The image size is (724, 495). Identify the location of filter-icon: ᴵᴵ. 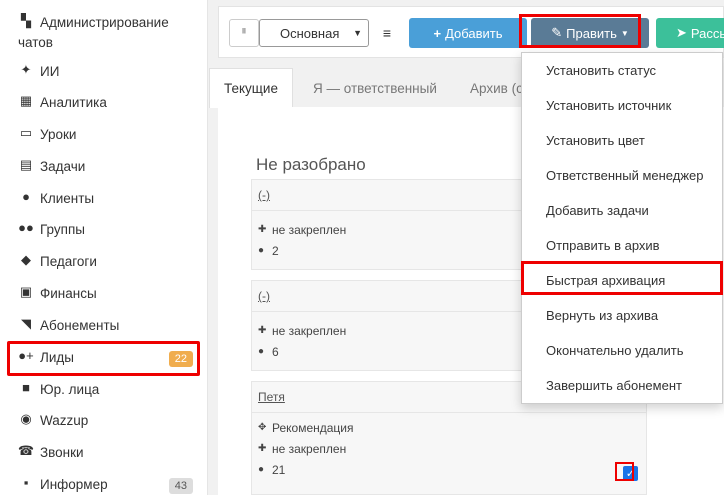
(244, 33).